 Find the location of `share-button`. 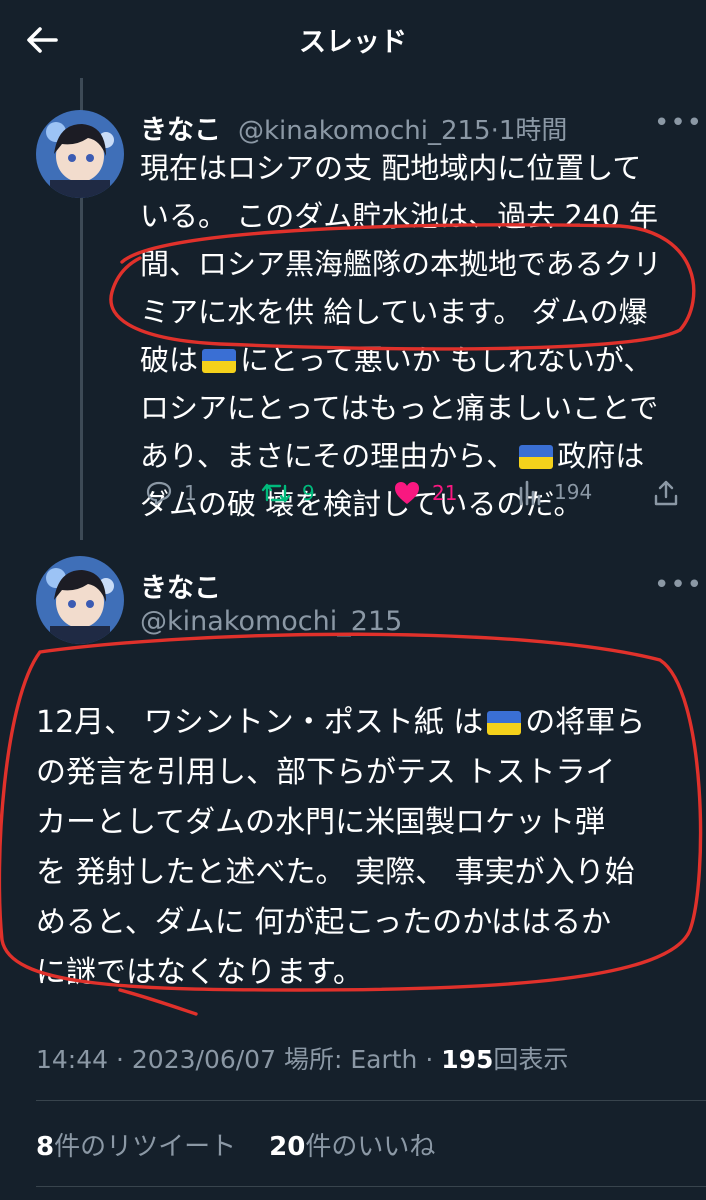

share-button is located at coordinates (671, 493).